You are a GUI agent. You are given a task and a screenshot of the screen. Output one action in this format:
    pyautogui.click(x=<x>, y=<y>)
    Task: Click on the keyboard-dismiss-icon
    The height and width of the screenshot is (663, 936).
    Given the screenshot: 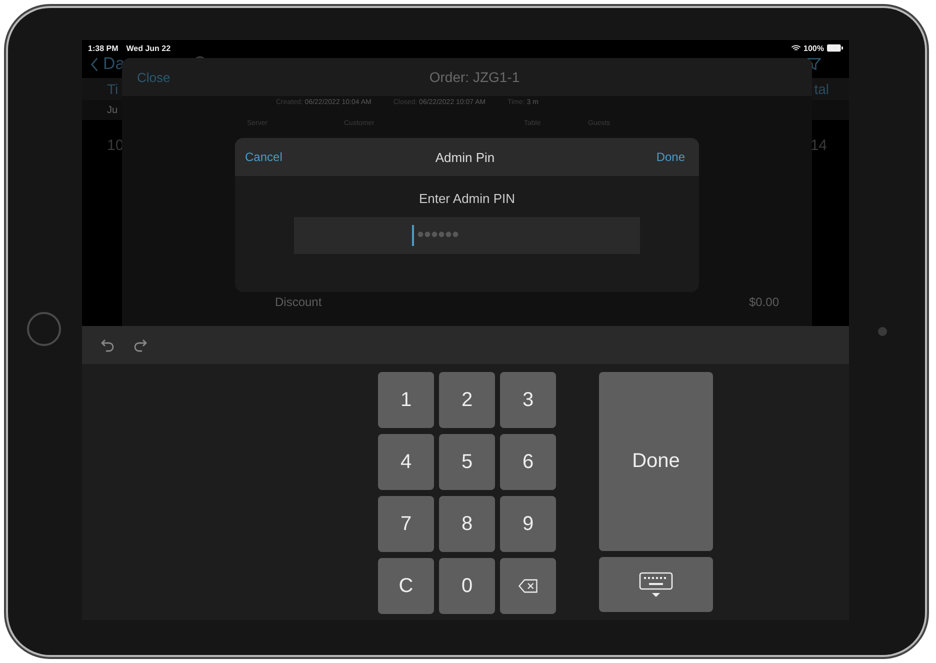 What is the action you would take?
    pyautogui.click(x=656, y=585)
    